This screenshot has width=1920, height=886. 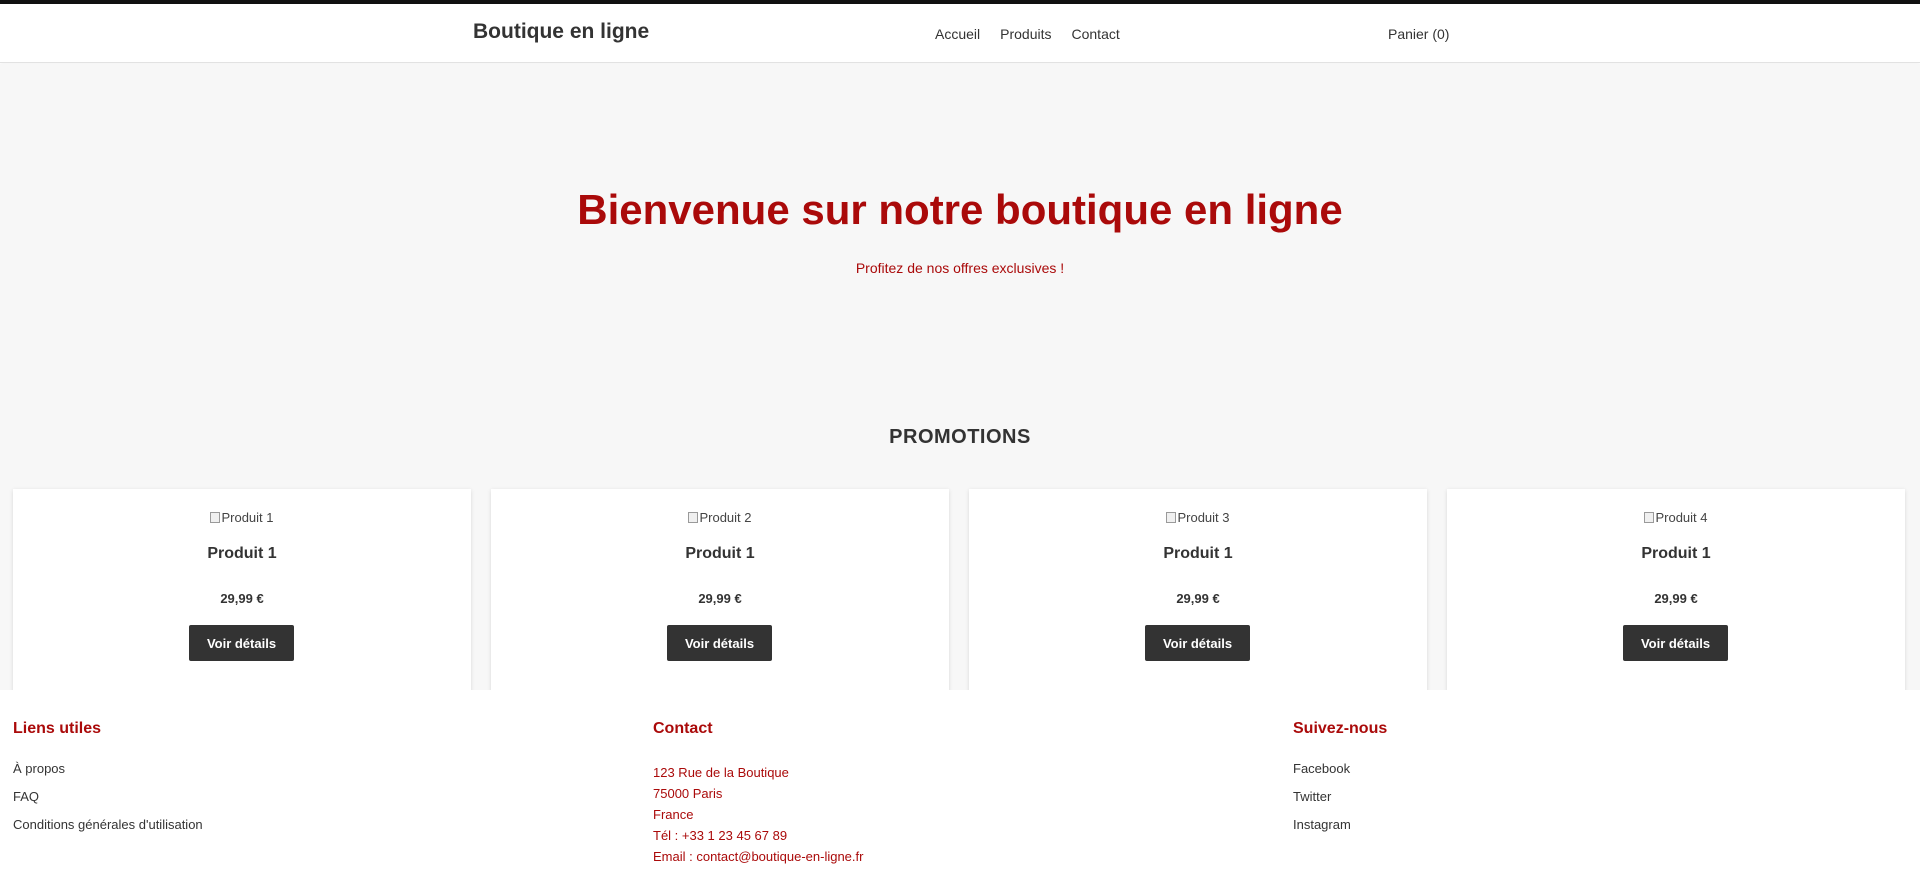 I want to click on product-image: Produit 2, so click(x=720, y=517).